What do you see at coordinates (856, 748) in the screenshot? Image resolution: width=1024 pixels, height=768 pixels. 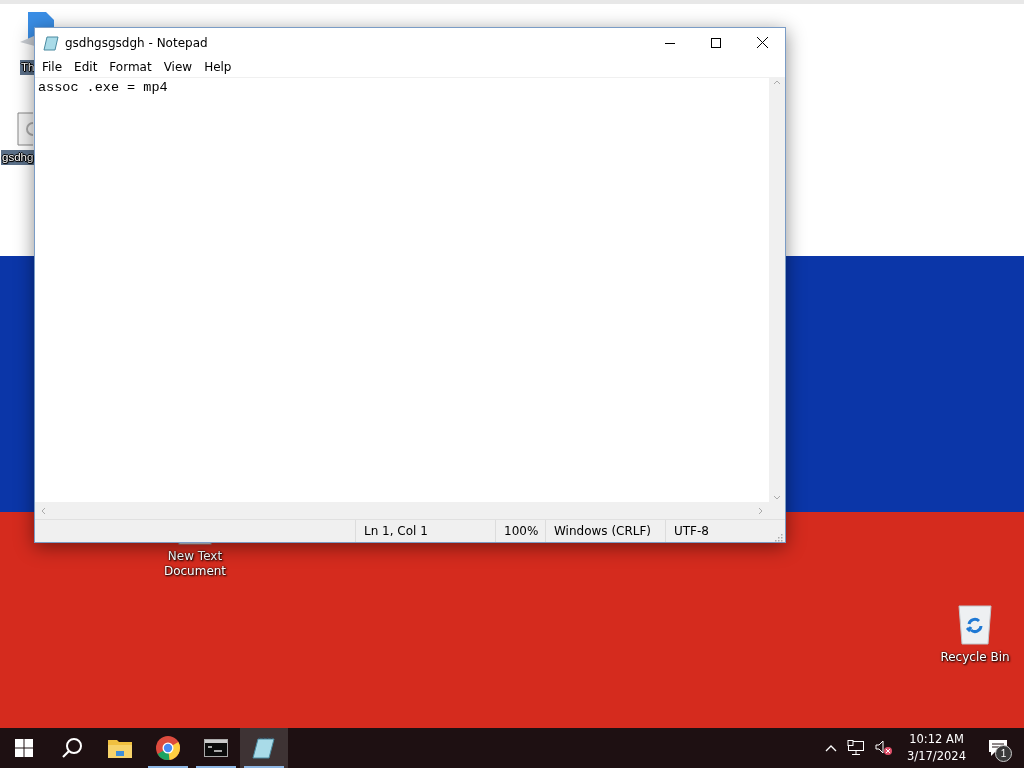 I see `network-icon` at bounding box center [856, 748].